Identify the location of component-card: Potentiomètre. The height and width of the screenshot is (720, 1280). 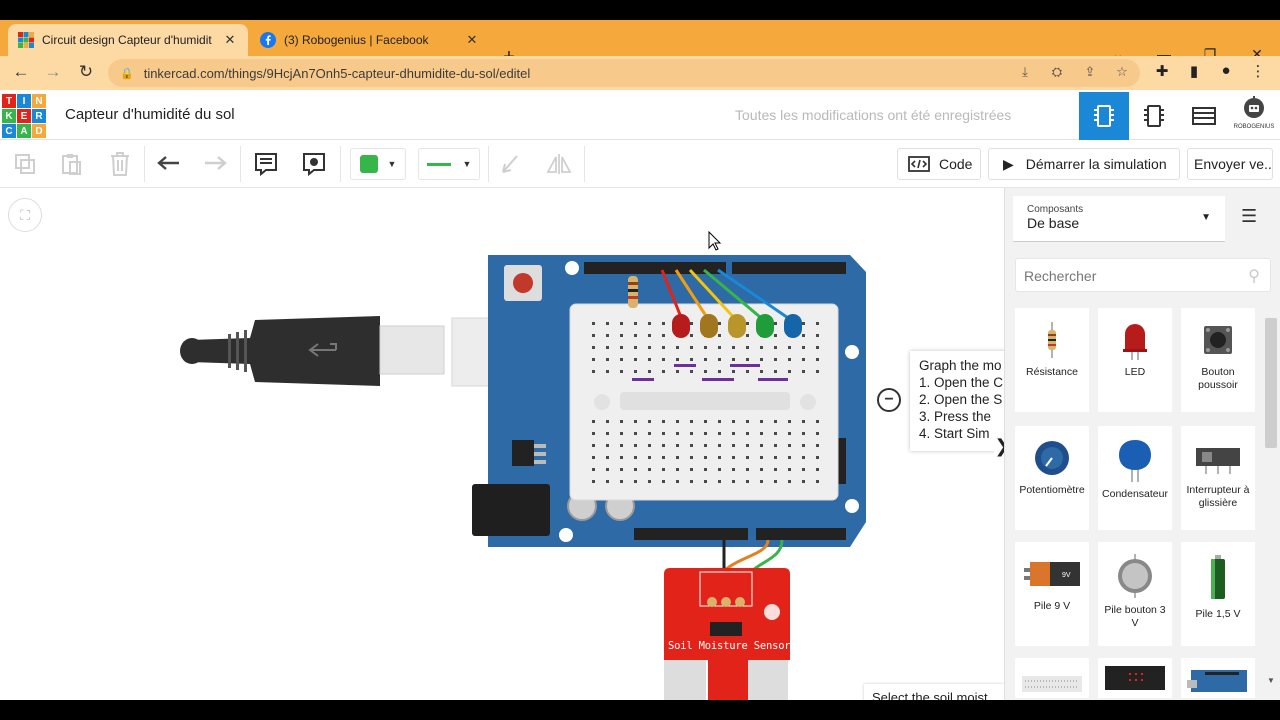
(1052, 478).